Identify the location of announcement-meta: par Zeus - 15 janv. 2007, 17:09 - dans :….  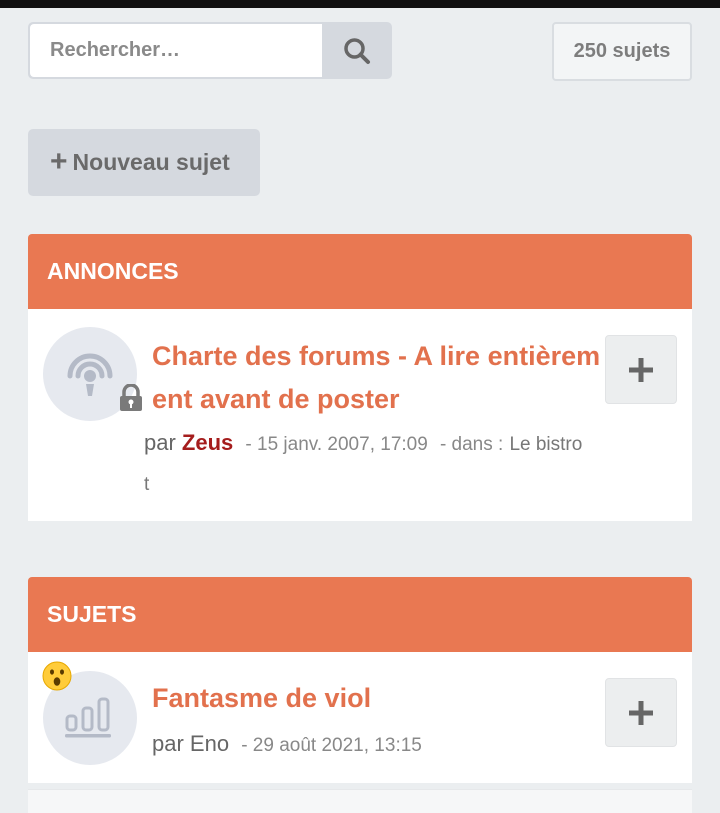
(363, 464).